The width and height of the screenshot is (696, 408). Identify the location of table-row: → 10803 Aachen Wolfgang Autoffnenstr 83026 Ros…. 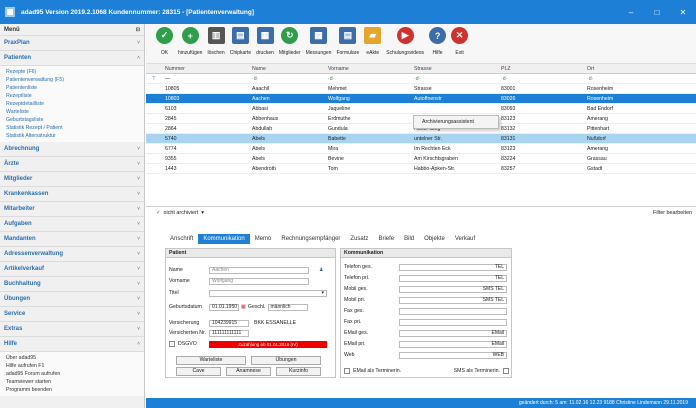
(421, 99).